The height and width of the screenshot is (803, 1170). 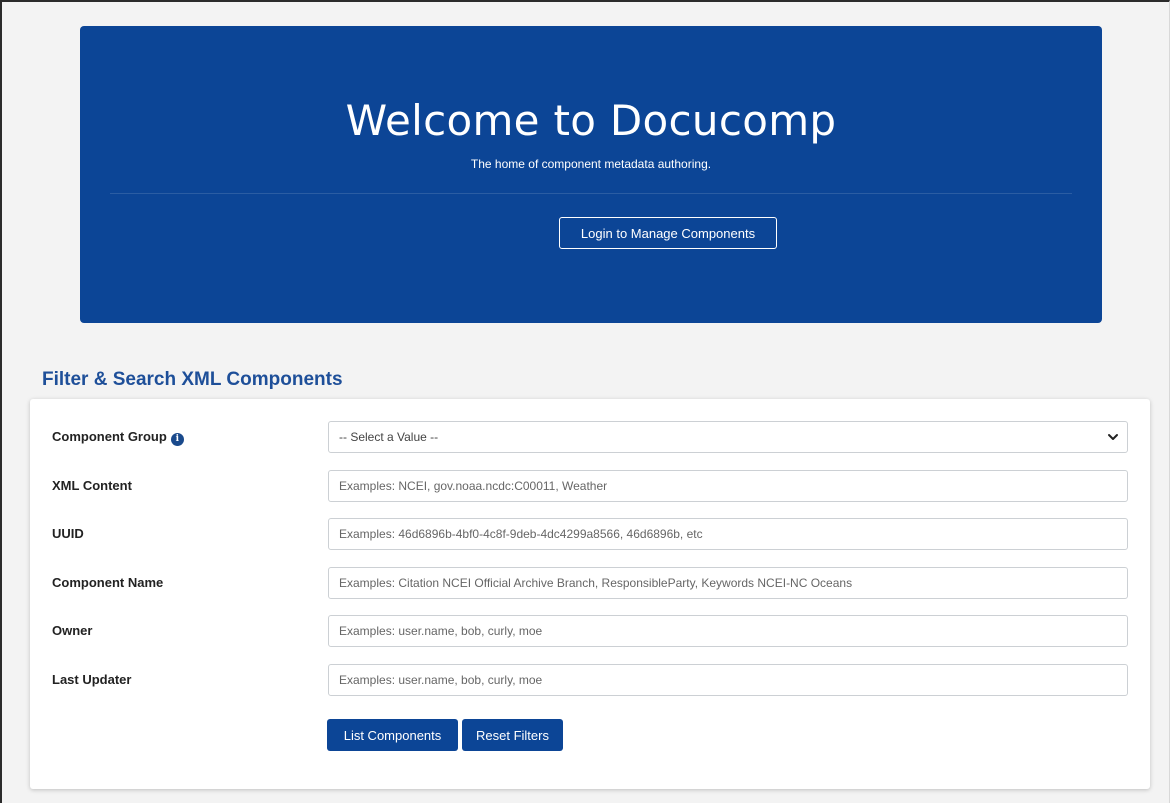 I want to click on component-group-row: Component Group i -- Select a Value --, so click(x=590, y=437).